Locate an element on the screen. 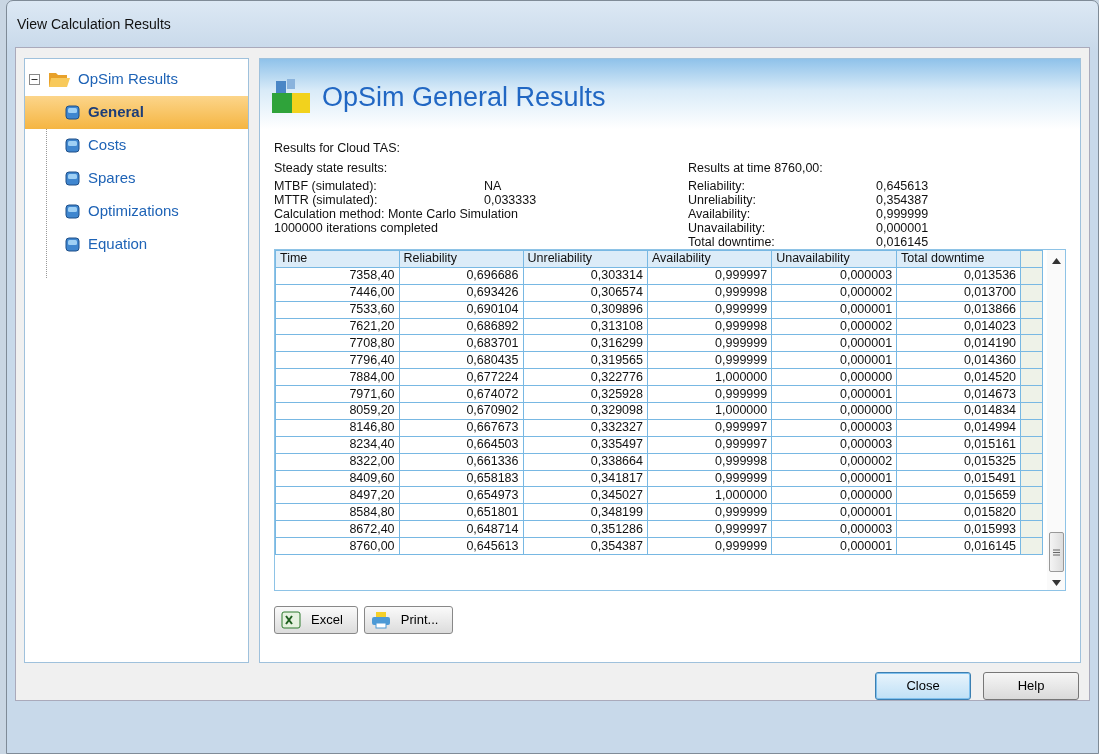  table-cell: 0,335497 is located at coordinates (585, 445).